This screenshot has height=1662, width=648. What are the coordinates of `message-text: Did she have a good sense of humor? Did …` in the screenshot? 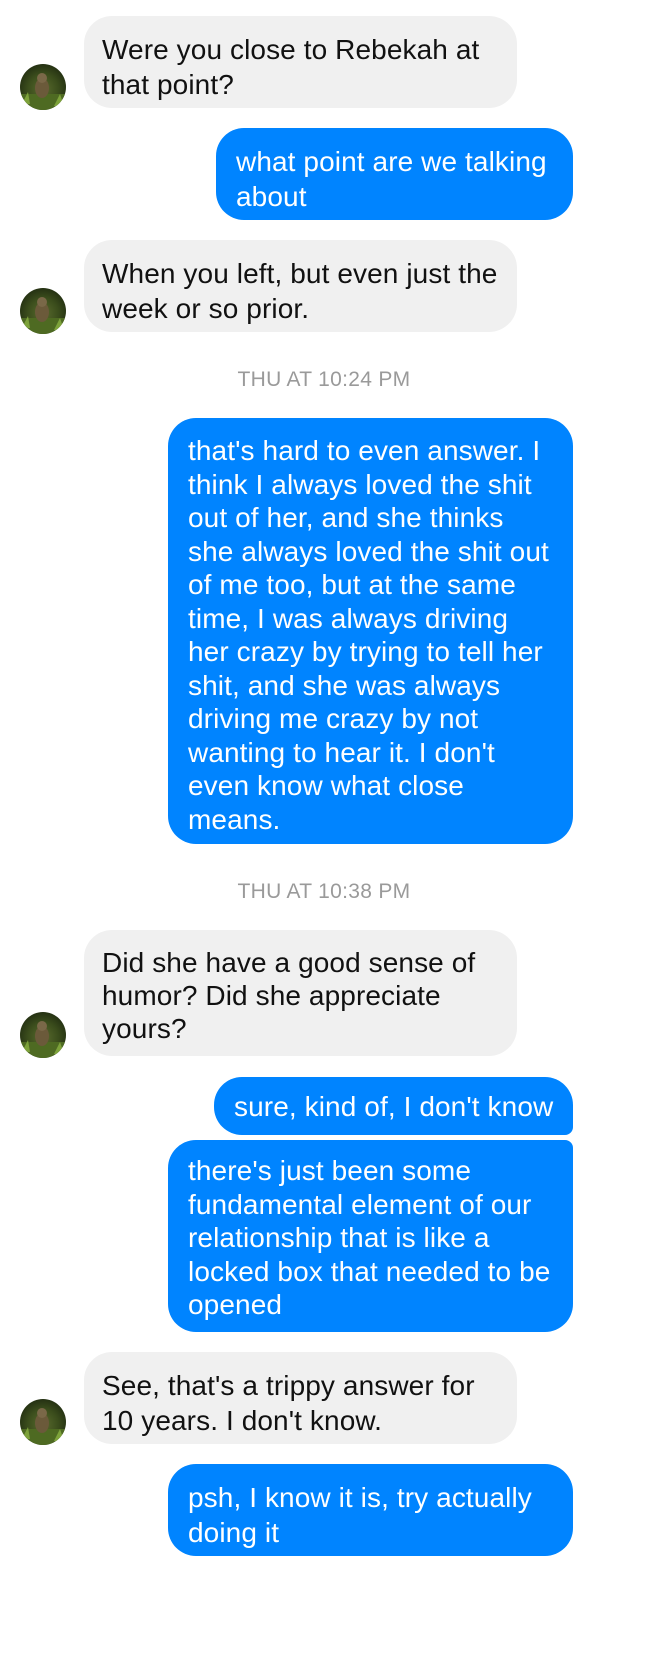 It's located at (289, 995).